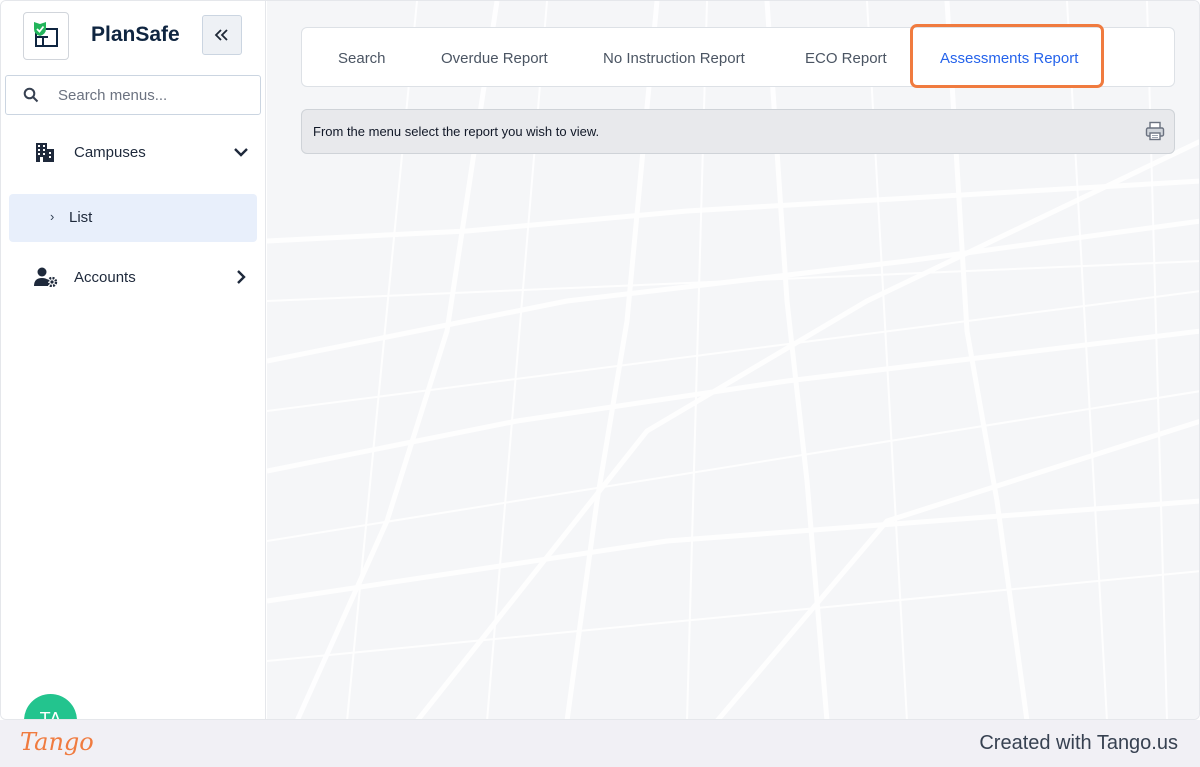  Describe the element at coordinates (600, 743) in the screenshot. I see `tango-footer: Tango Created with Tango.us` at that location.